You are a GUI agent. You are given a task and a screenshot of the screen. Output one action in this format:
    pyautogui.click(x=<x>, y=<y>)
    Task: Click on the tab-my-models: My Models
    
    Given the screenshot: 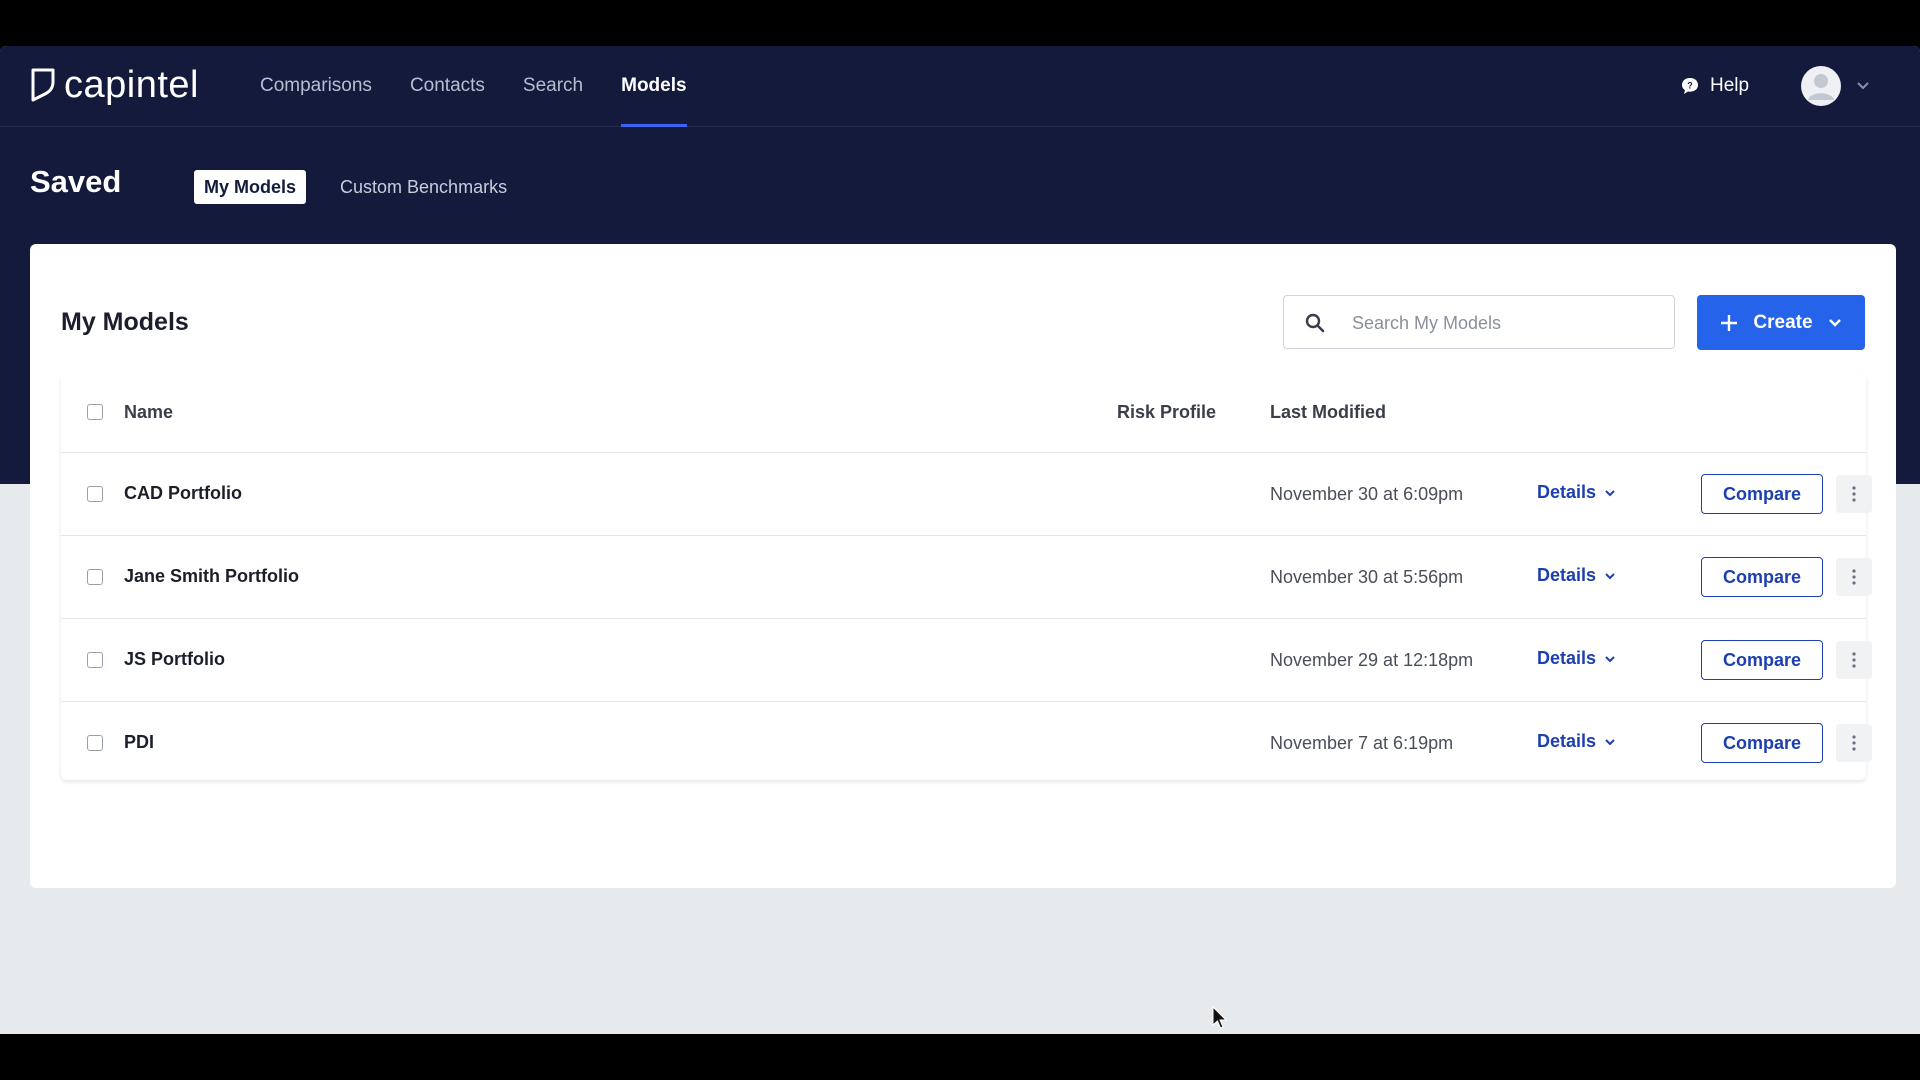 What is the action you would take?
    pyautogui.click(x=250, y=187)
    